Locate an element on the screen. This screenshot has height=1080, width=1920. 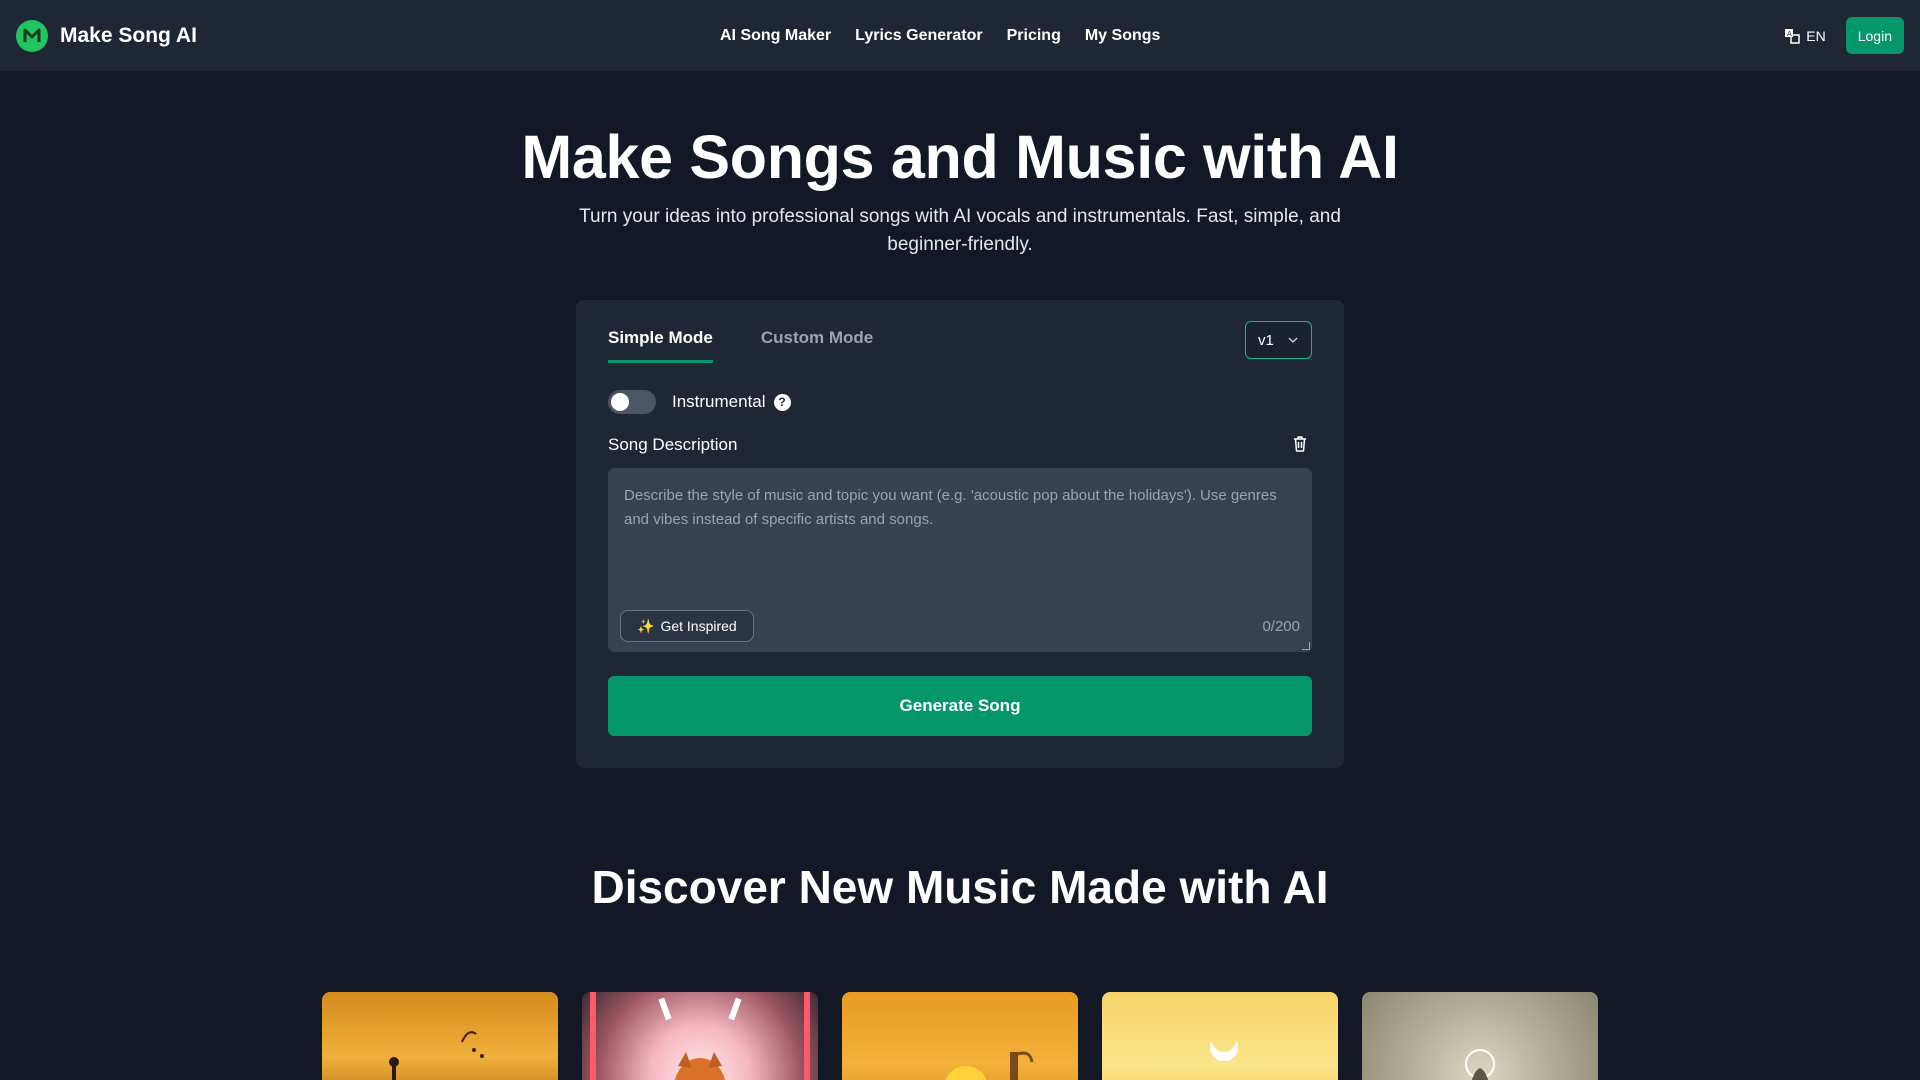
nav-my-songs: My Songs is located at coordinates (1123, 36).